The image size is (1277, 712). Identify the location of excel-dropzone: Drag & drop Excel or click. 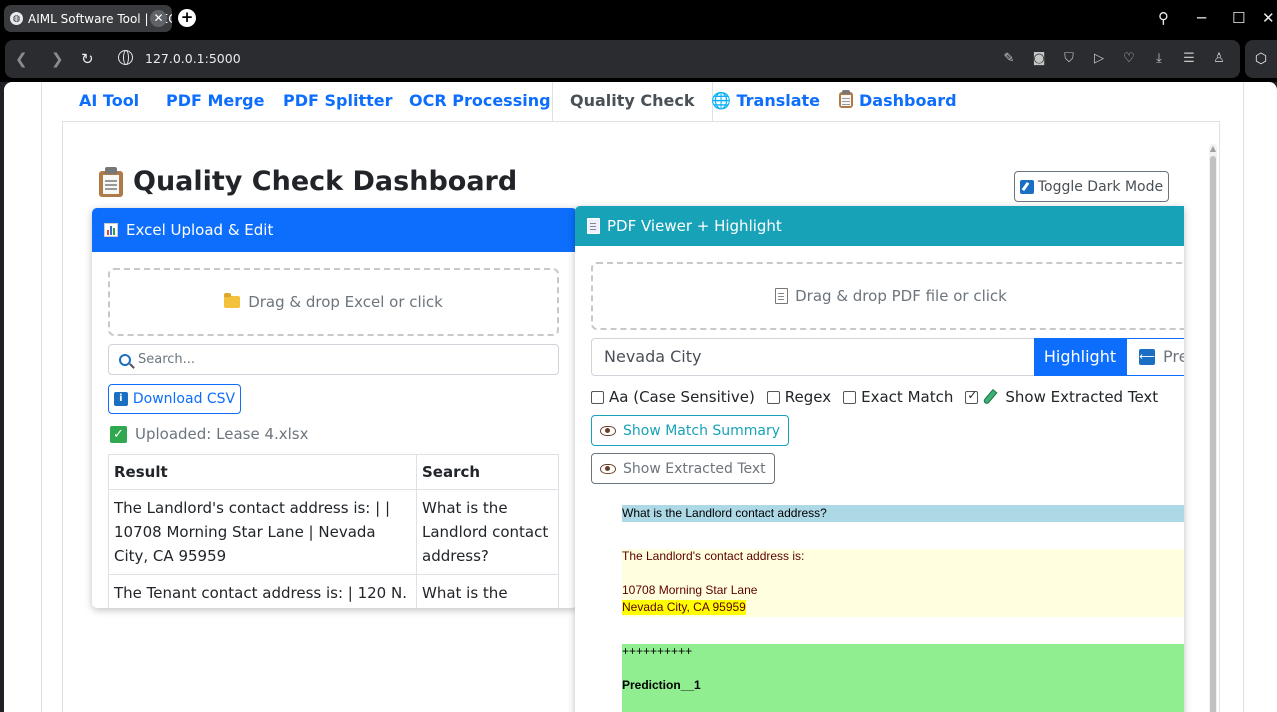
(333, 302).